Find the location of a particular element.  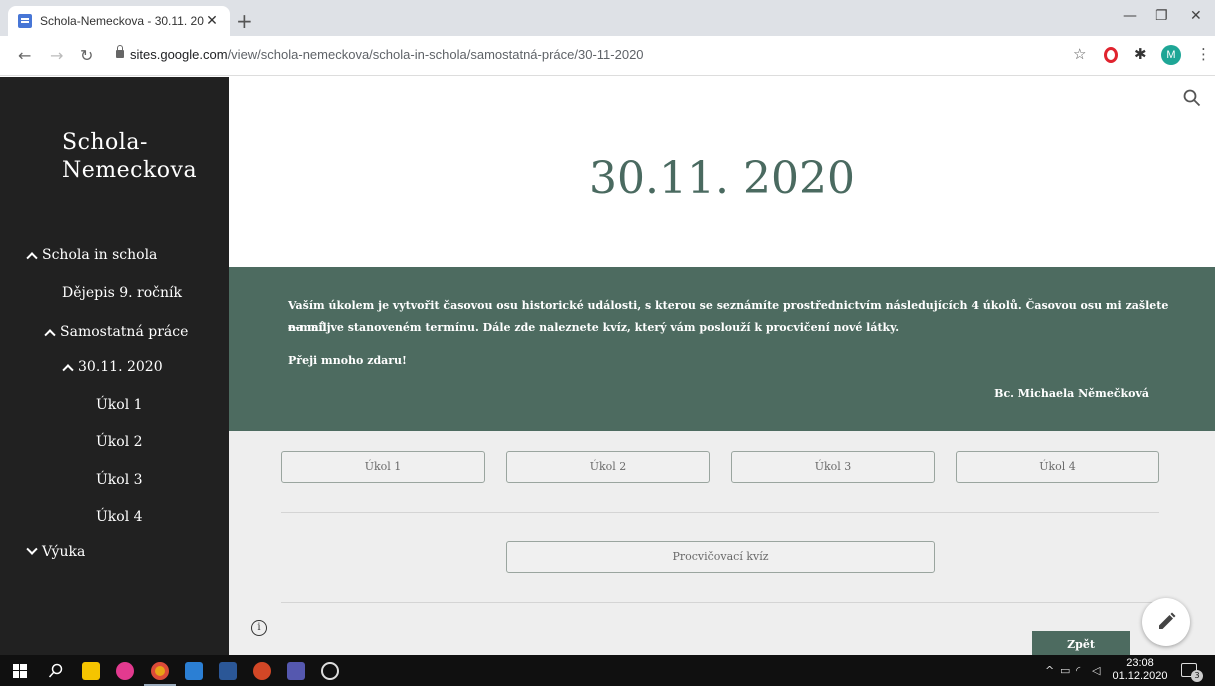

windows-taskbar: ^ ▭ ◜ ◁ 23:08 01.12.2020 3 is located at coordinates (607, 670).